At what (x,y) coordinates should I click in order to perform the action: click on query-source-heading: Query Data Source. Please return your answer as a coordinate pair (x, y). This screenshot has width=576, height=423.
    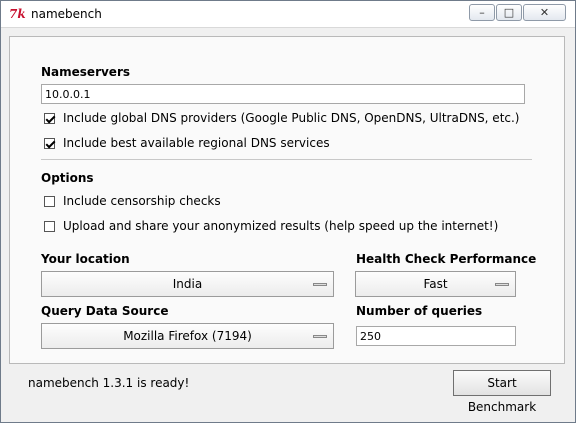
    Looking at the image, I should click on (105, 311).